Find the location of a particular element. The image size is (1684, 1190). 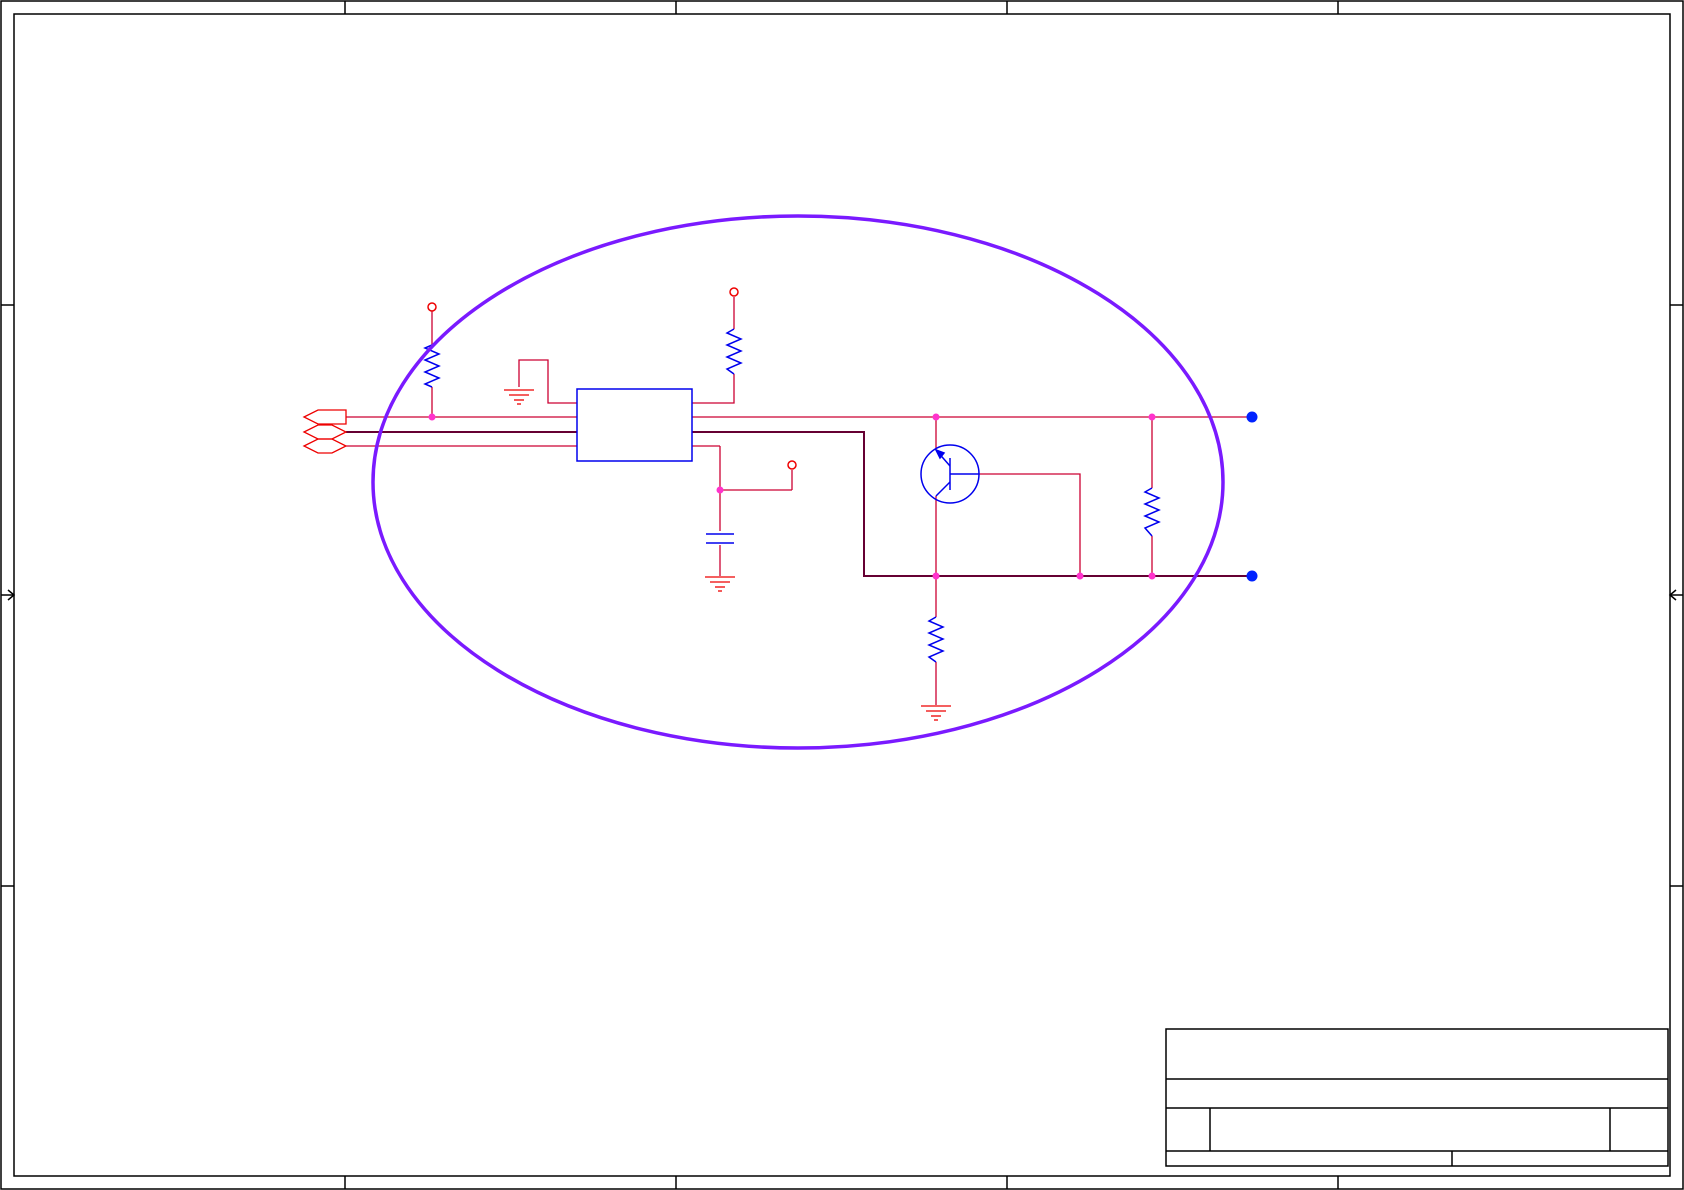

bus-wires is located at coordinates (799, 504).